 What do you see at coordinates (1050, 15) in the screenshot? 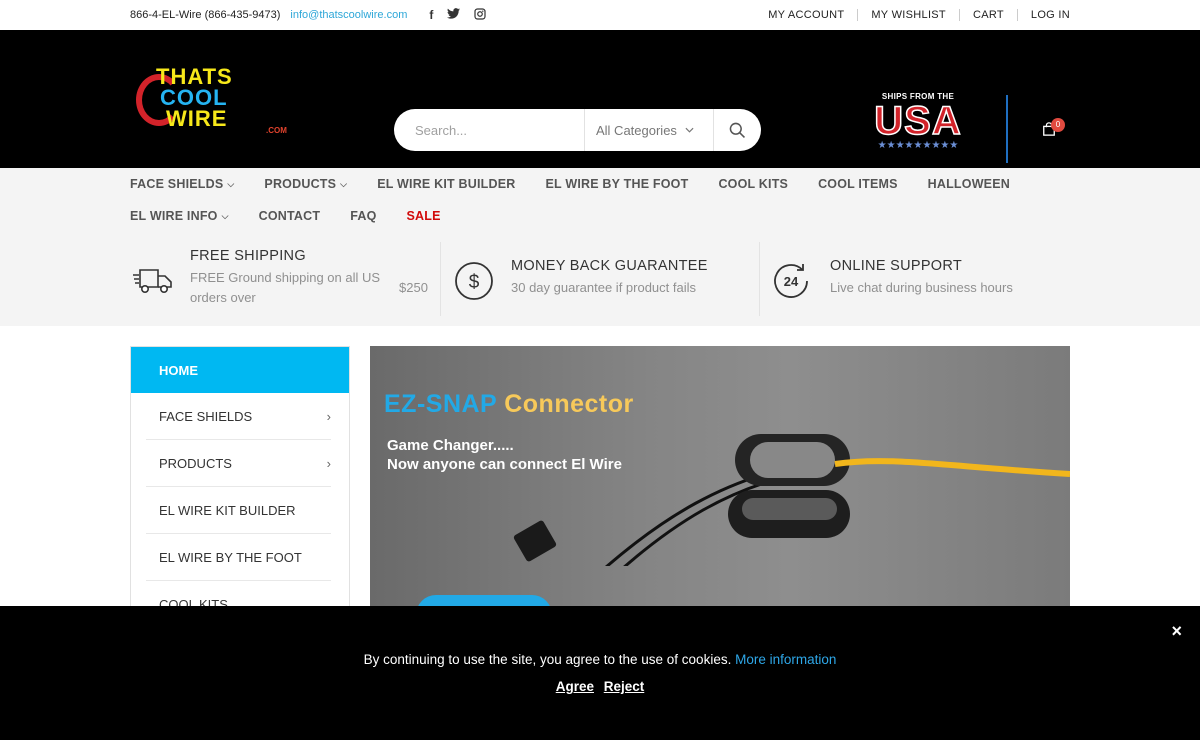
I see `log-in-link: LOG IN` at bounding box center [1050, 15].